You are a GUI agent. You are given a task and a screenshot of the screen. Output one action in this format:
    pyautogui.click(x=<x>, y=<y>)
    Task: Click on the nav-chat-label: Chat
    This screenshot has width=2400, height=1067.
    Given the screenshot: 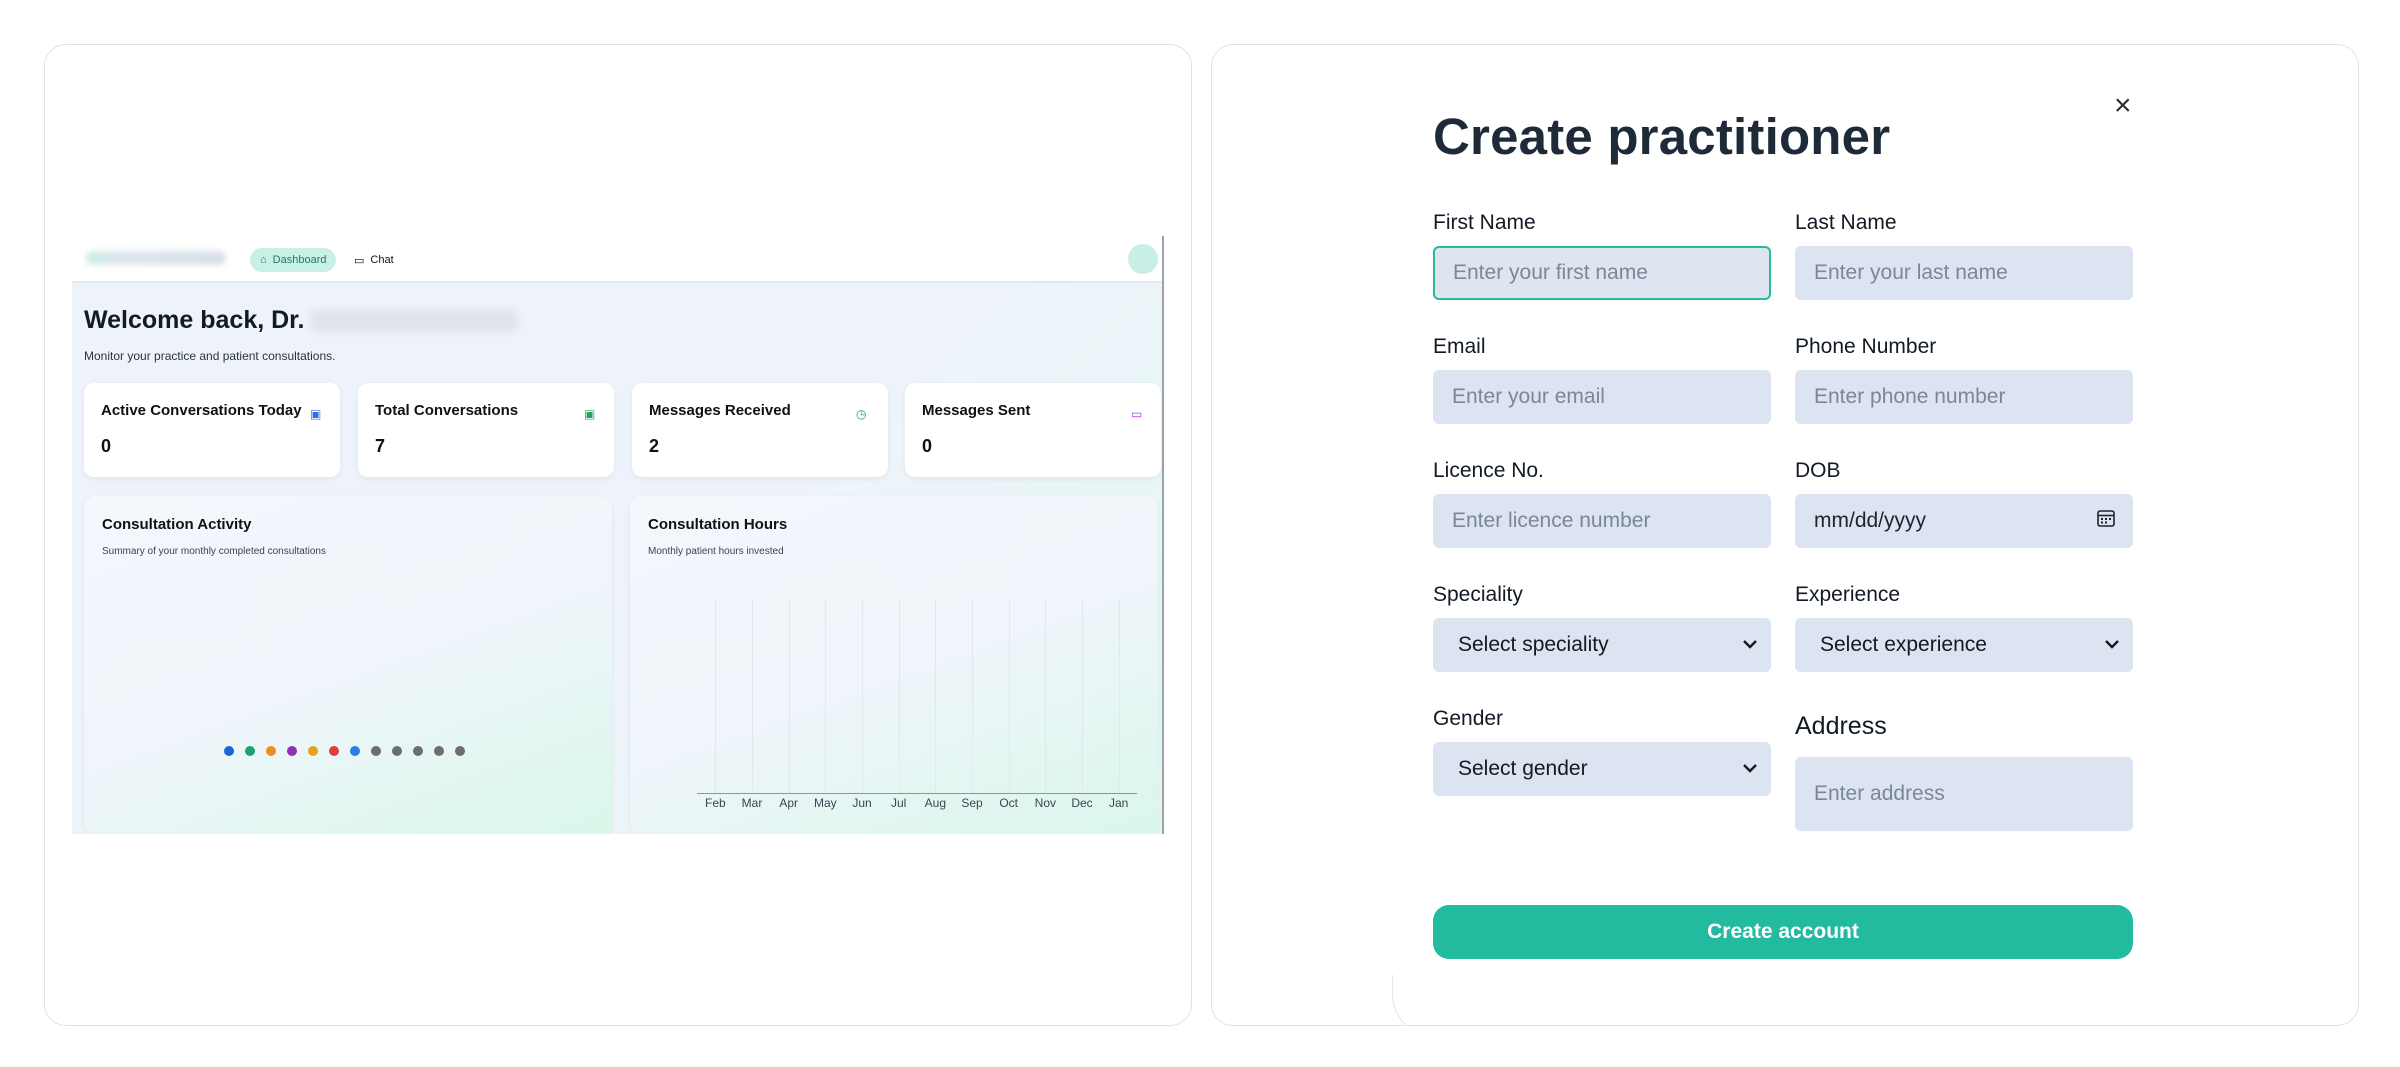 What is the action you would take?
    pyautogui.click(x=382, y=260)
    